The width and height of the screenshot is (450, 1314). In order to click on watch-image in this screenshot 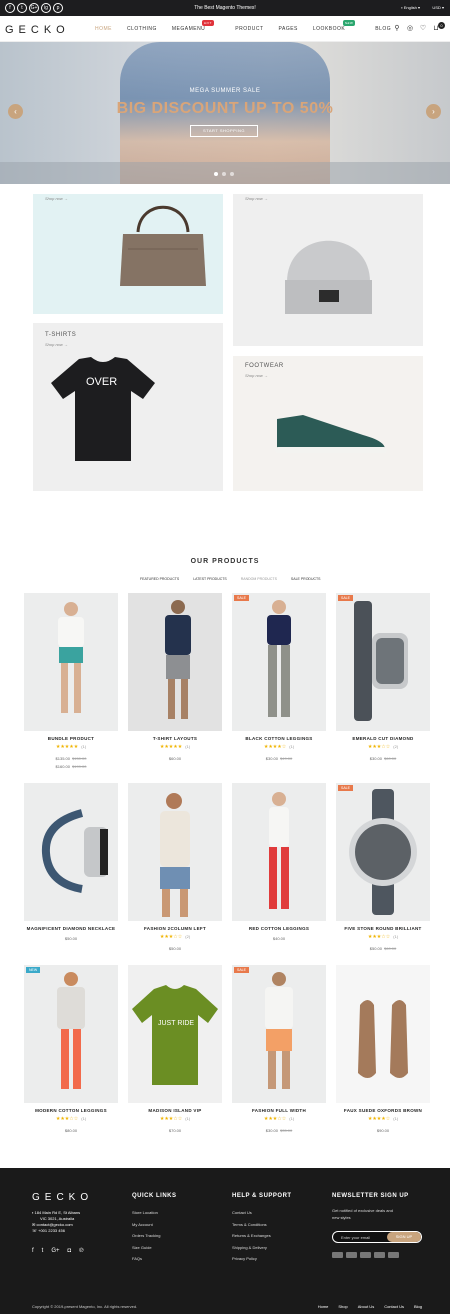, I will do `click(74, 851)`.